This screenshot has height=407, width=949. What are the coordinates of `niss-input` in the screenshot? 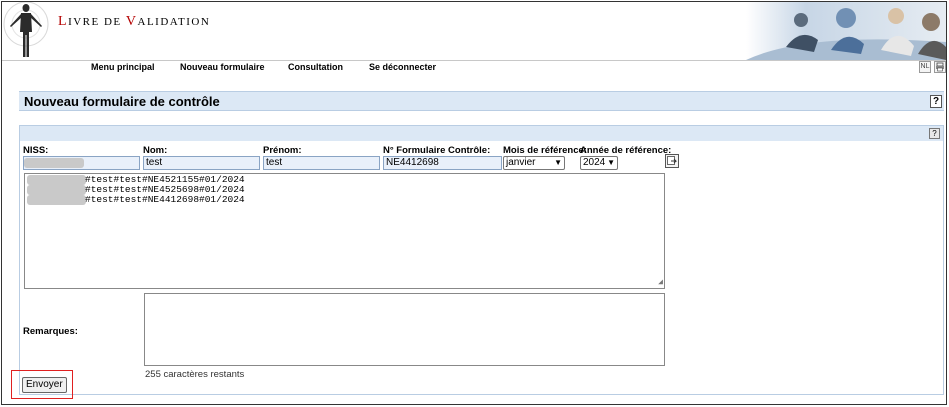 It's located at (81, 163).